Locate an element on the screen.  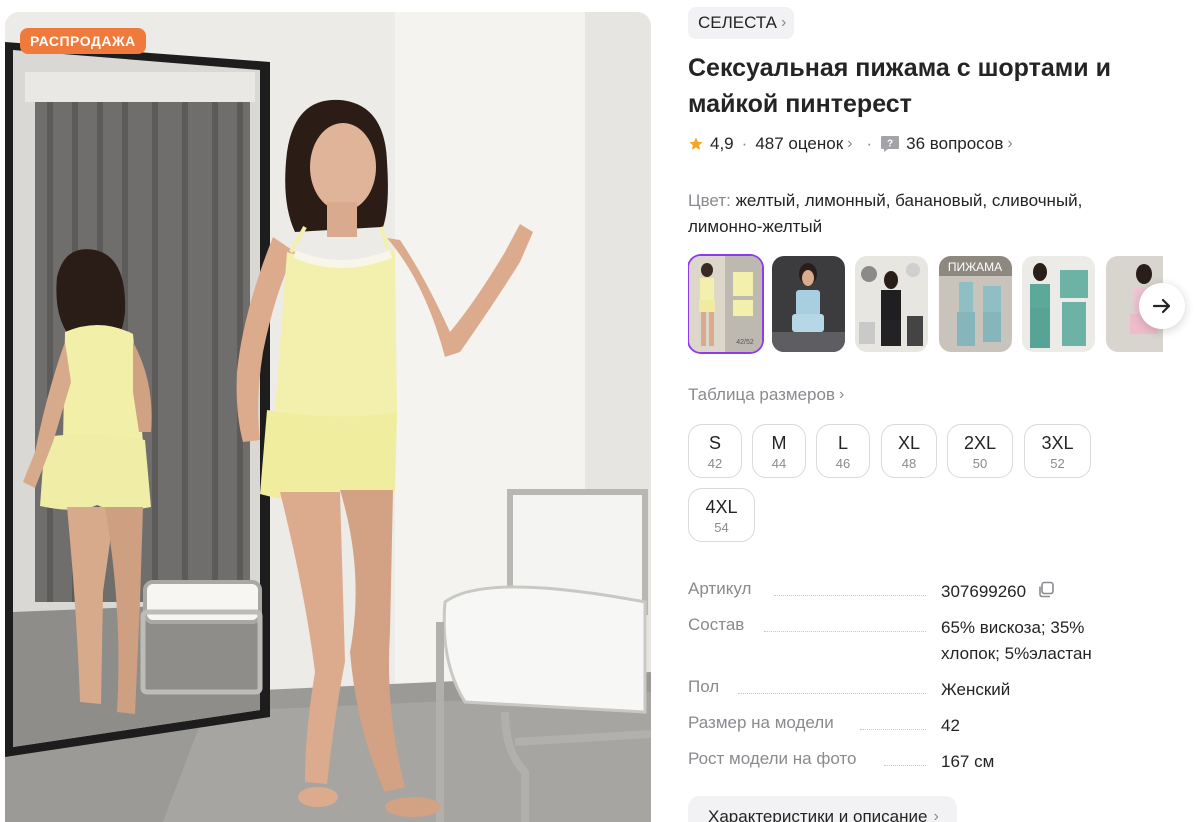
size-option-m: M 44 is located at coordinates (779, 451).